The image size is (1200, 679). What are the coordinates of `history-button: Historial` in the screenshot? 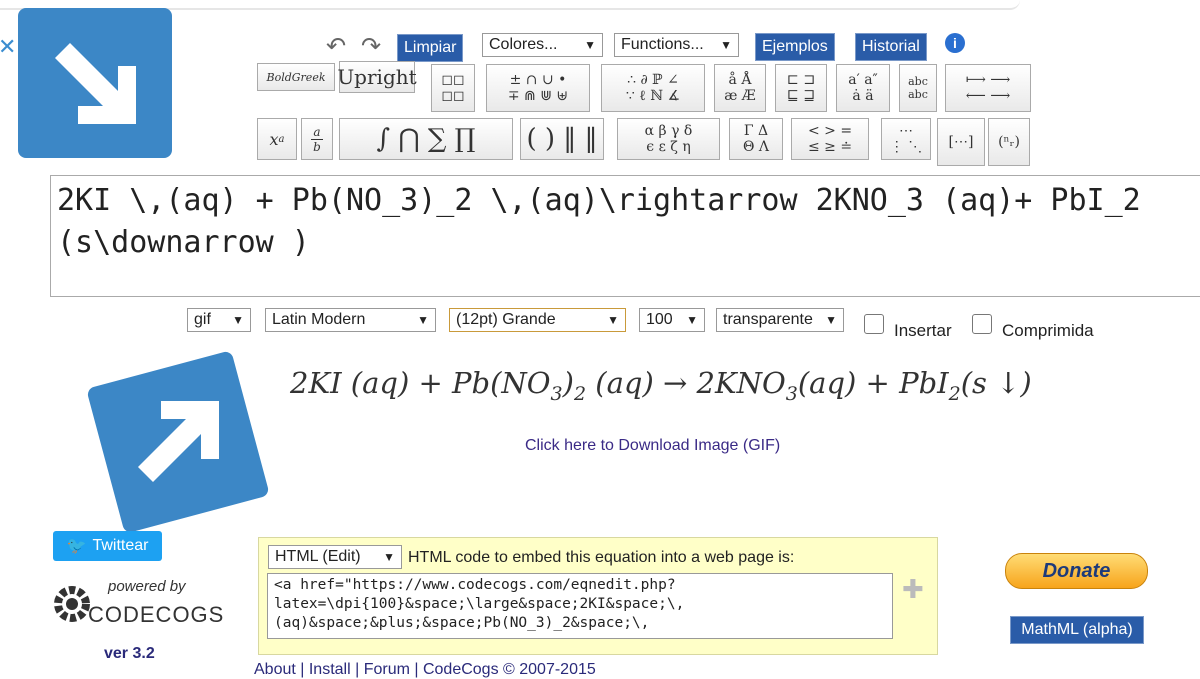 It's located at (891, 47).